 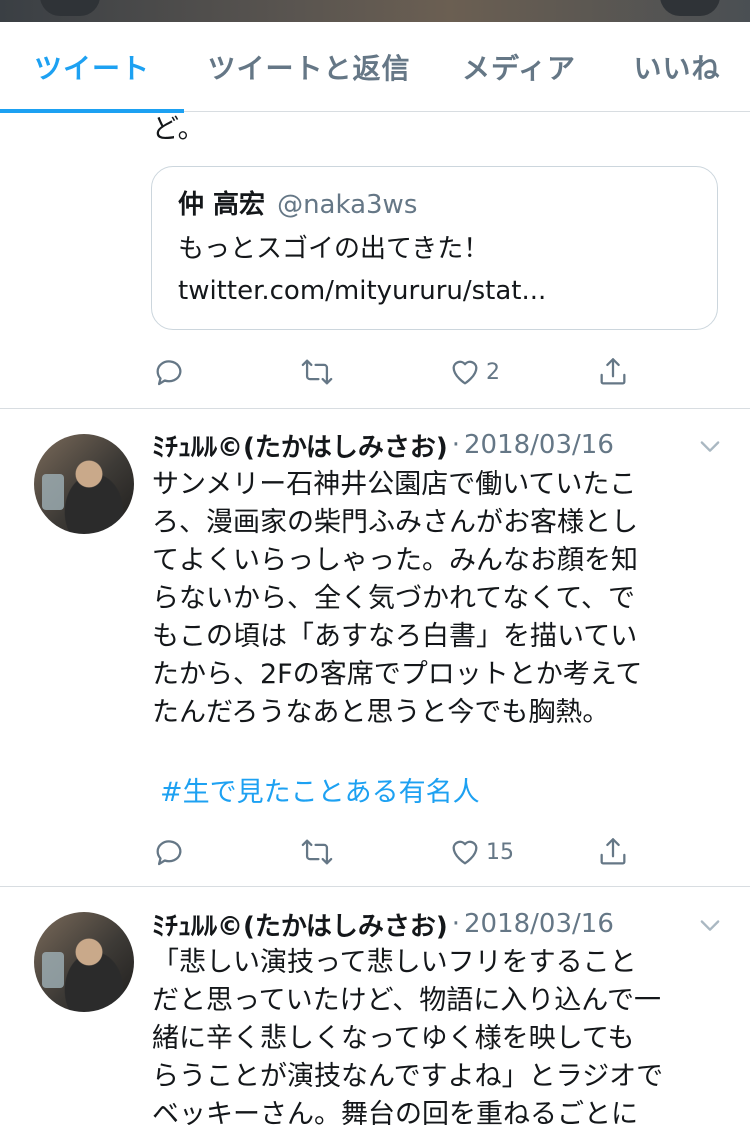 What do you see at coordinates (500, 852) in the screenshot?
I see `like-count: 15` at bounding box center [500, 852].